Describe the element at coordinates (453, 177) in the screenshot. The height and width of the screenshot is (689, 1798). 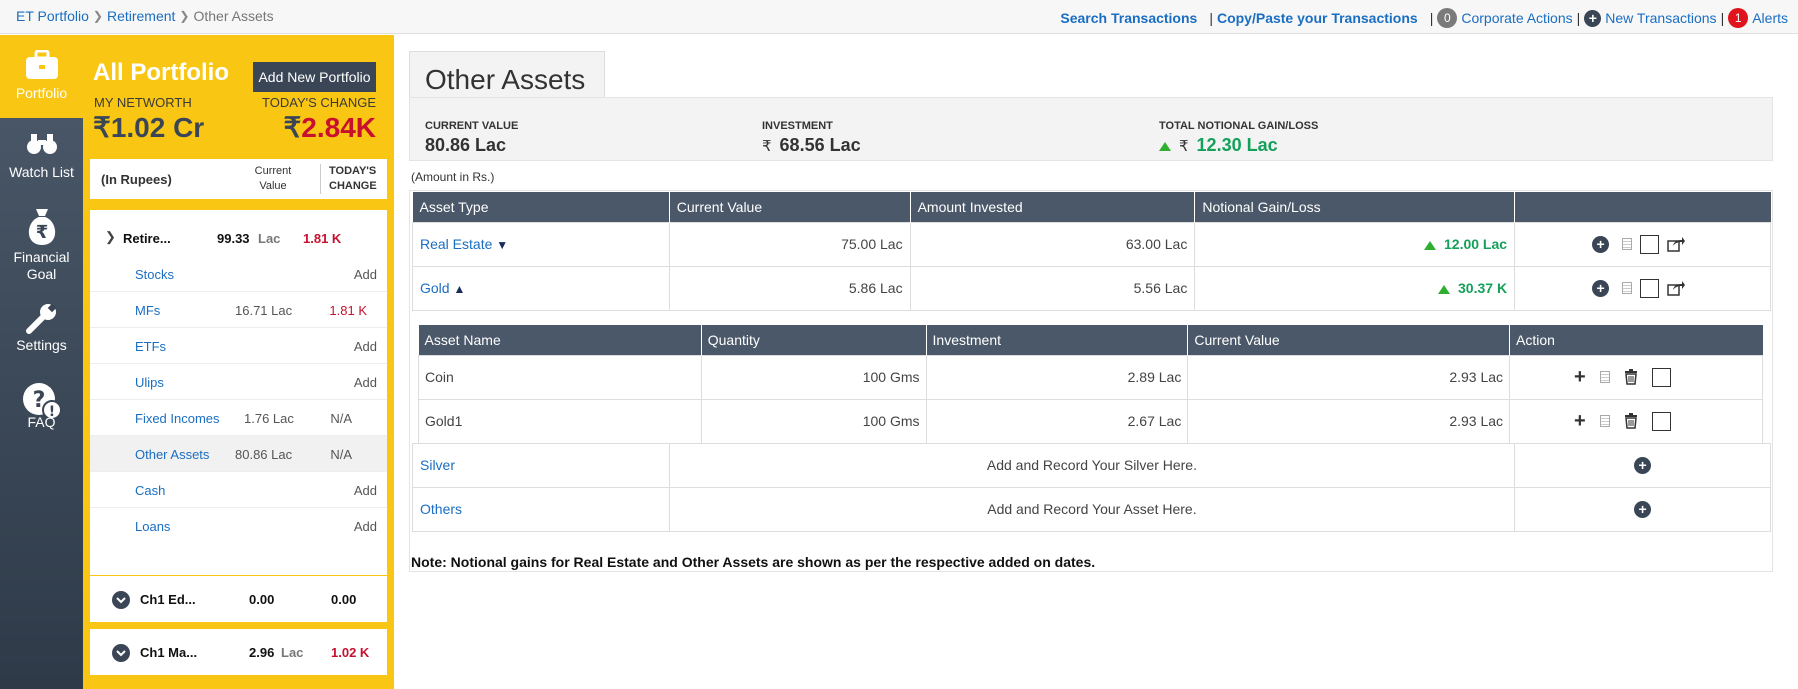
I see `amount-note: (Amount in Rs.)` at that location.